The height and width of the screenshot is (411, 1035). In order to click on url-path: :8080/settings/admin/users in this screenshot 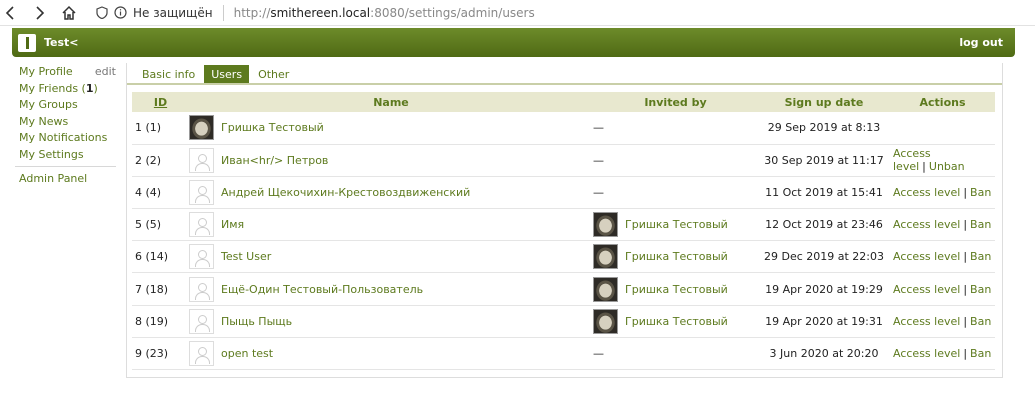, I will do `click(452, 12)`.